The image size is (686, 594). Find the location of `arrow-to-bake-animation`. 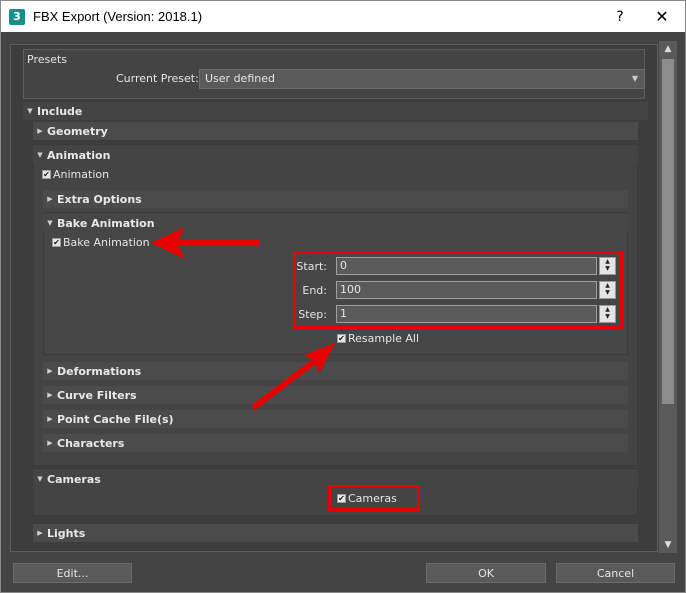

arrow-to-bake-animation is located at coordinates (205, 243).